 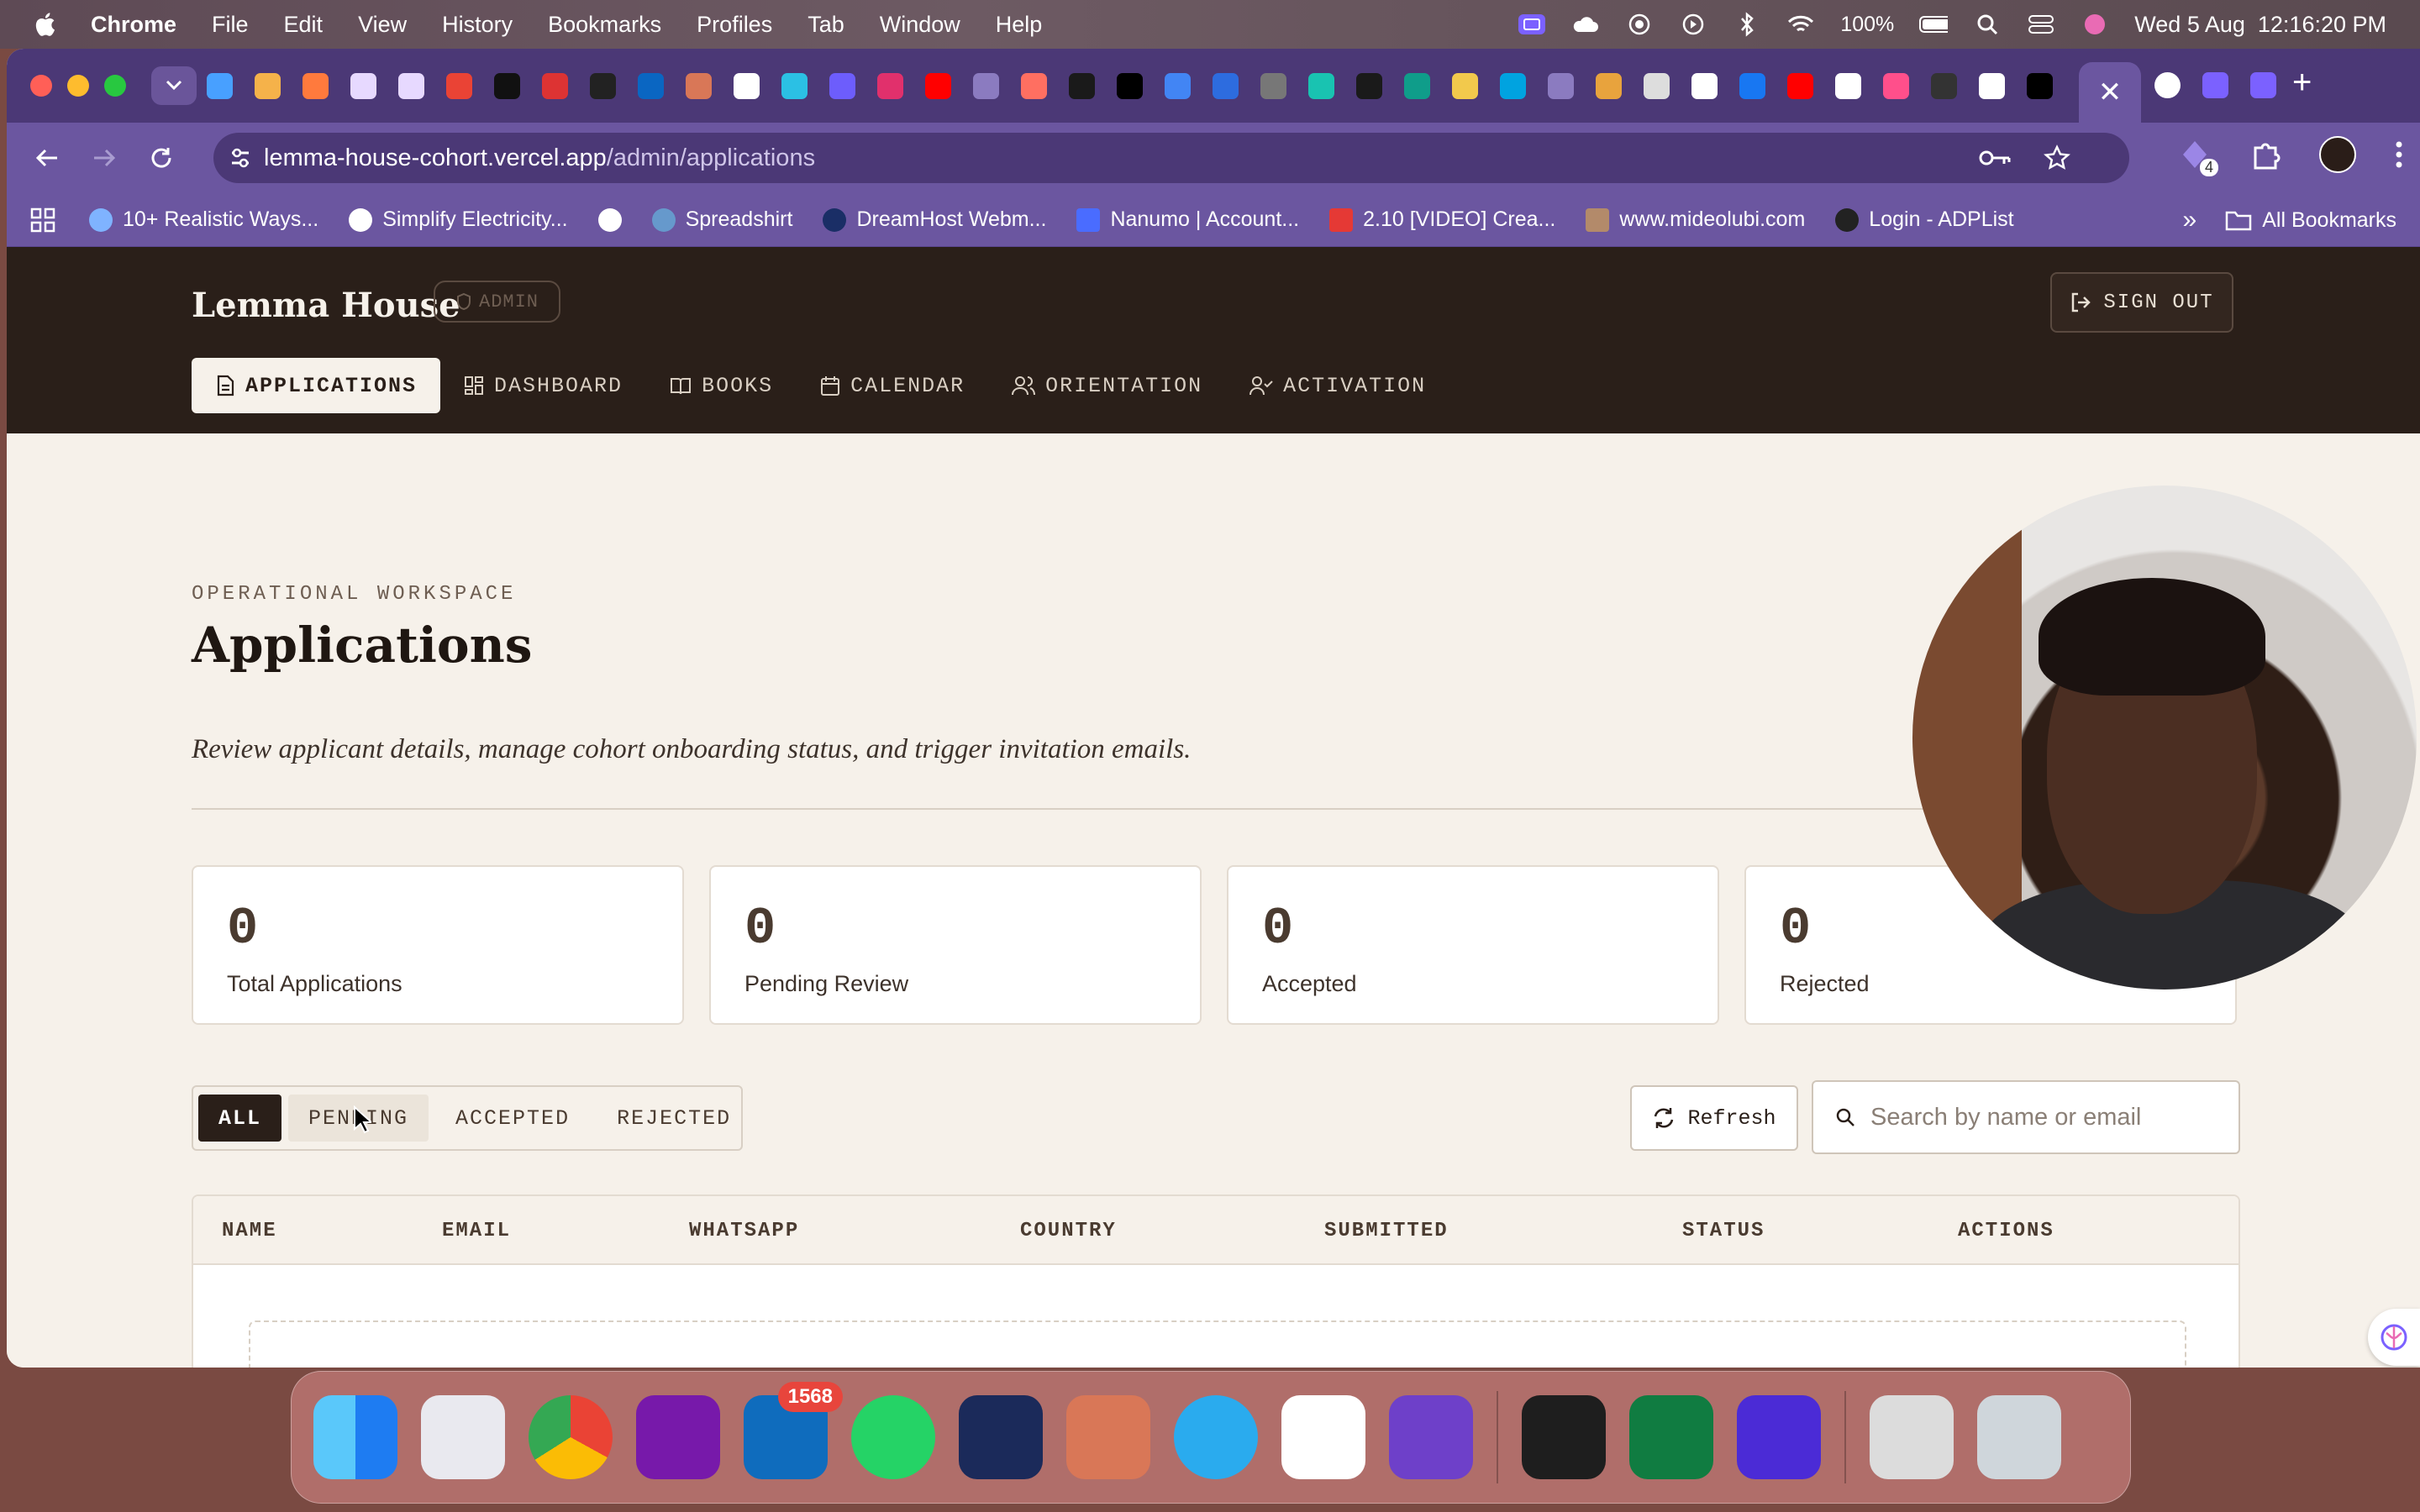 I want to click on spotlight-search-icon, so click(x=1987, y=24).